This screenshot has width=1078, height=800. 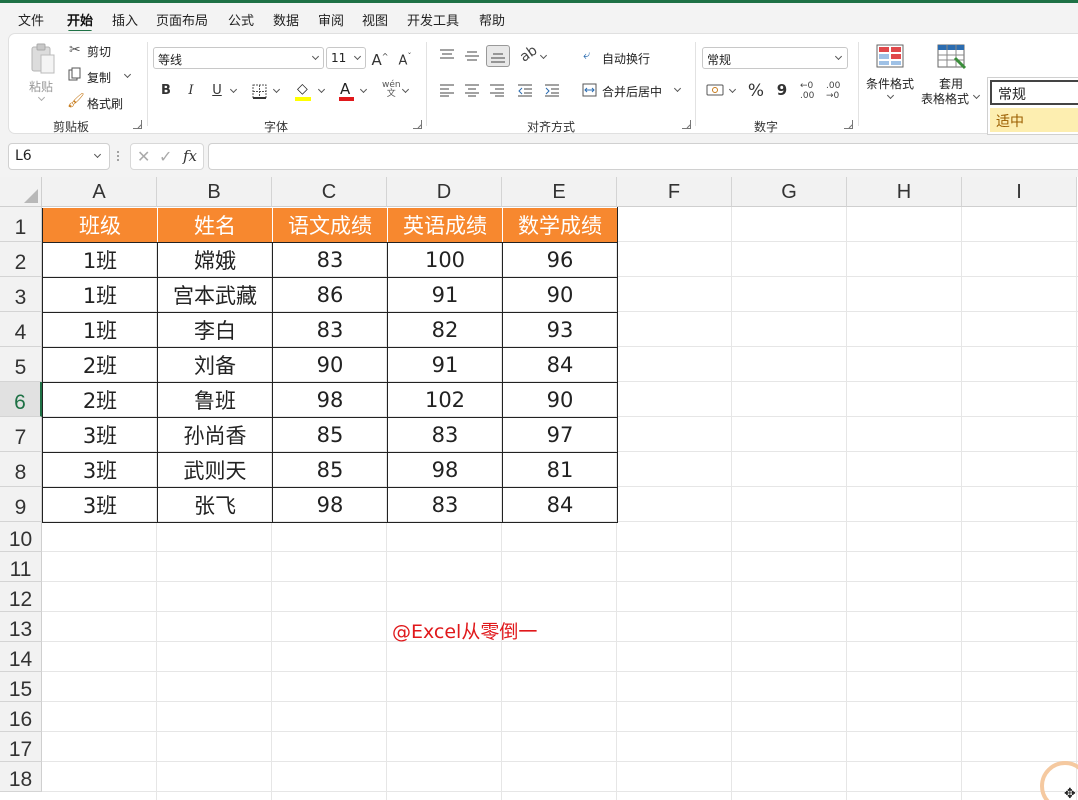 I want to click on shrink-font-button: Aˇ, so click(x=405, y=57).